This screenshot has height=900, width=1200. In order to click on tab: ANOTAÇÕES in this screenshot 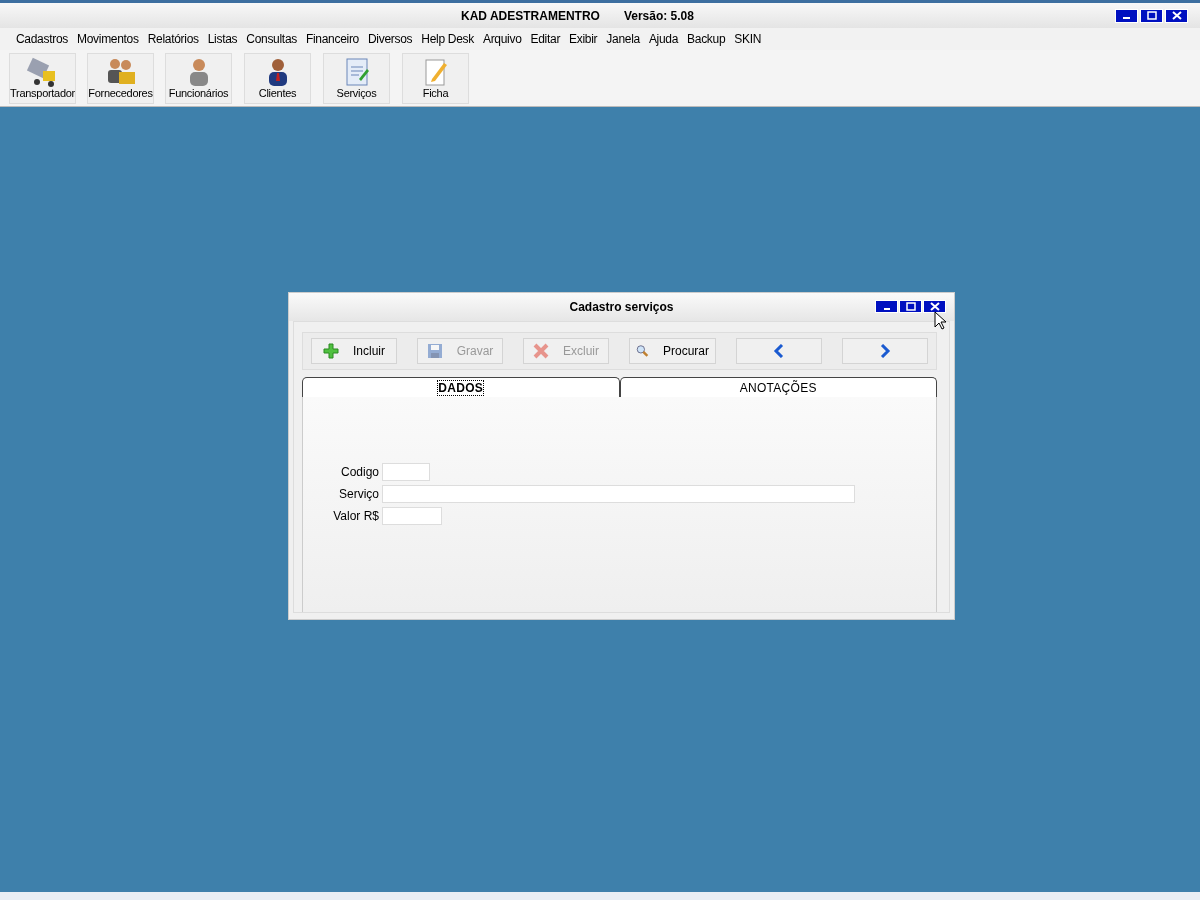, I will do `click(778, 387)`.